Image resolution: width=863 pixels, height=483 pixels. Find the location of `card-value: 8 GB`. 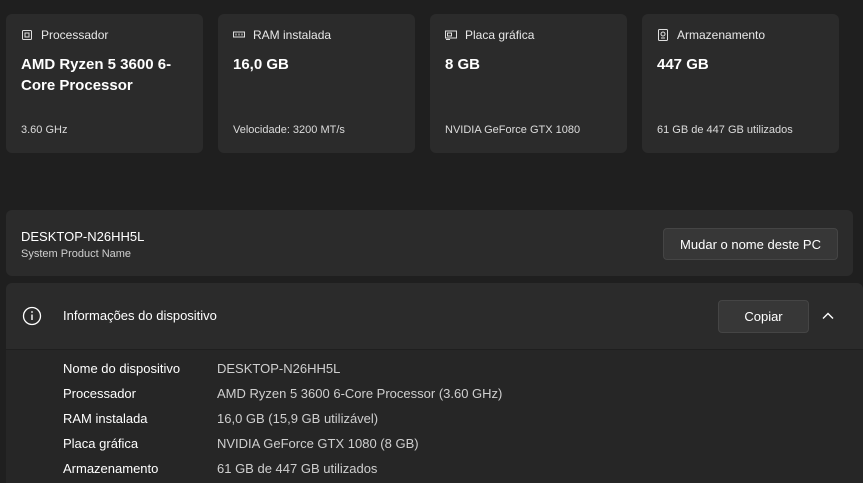

card-value: 8 GB is located at coordinates (463, 64).